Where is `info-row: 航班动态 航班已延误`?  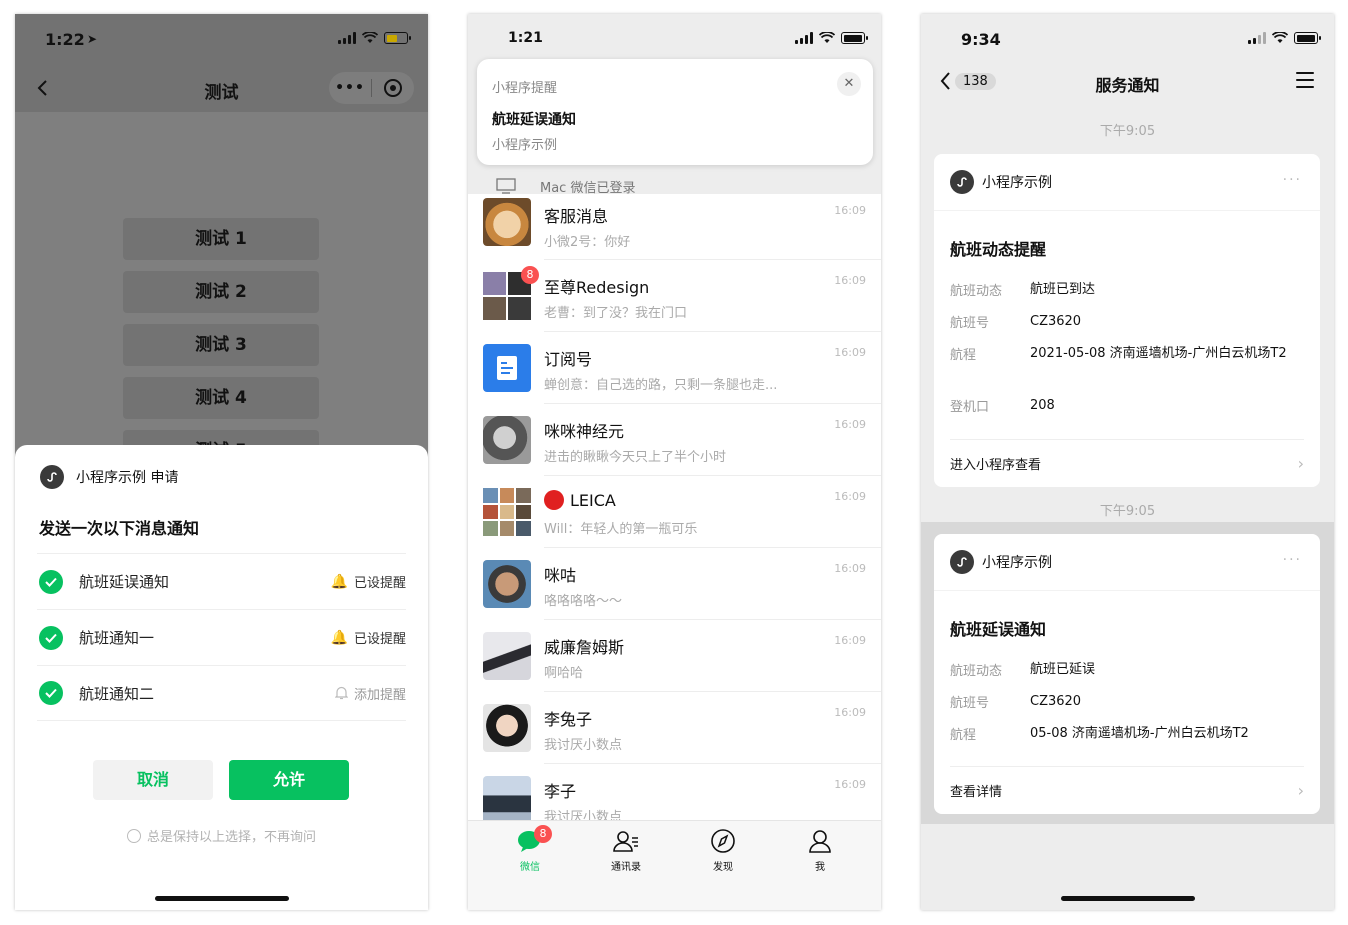 info-row: 航班动态 航班已延误 is located at coordinates (1023, 670).